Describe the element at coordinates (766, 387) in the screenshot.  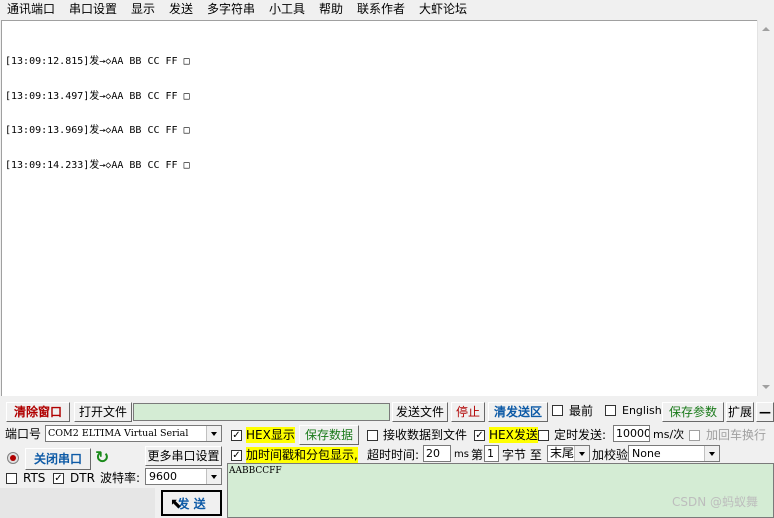
I see `scroll-down-icon` at that location.